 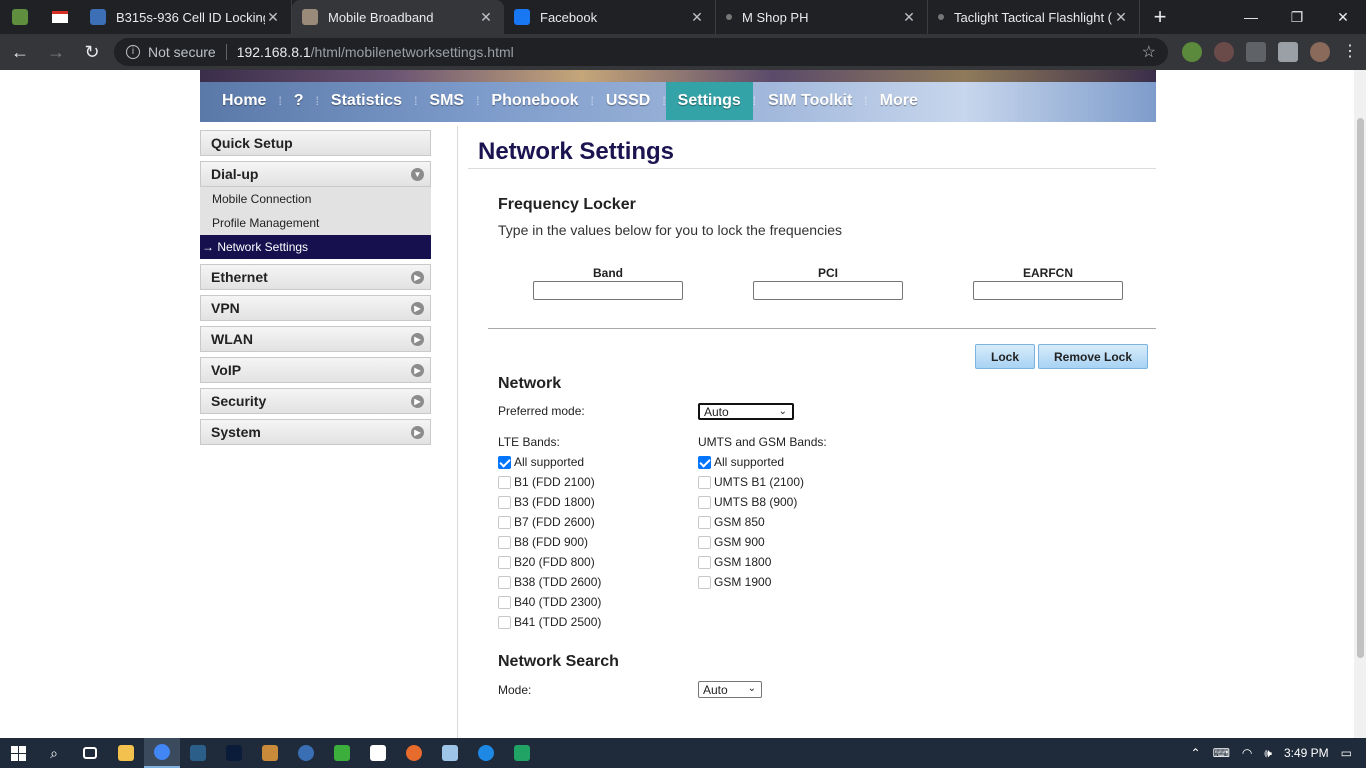 I want to click on sidebar-item-vpn: VPN ▶, so click(x=315, y=308).